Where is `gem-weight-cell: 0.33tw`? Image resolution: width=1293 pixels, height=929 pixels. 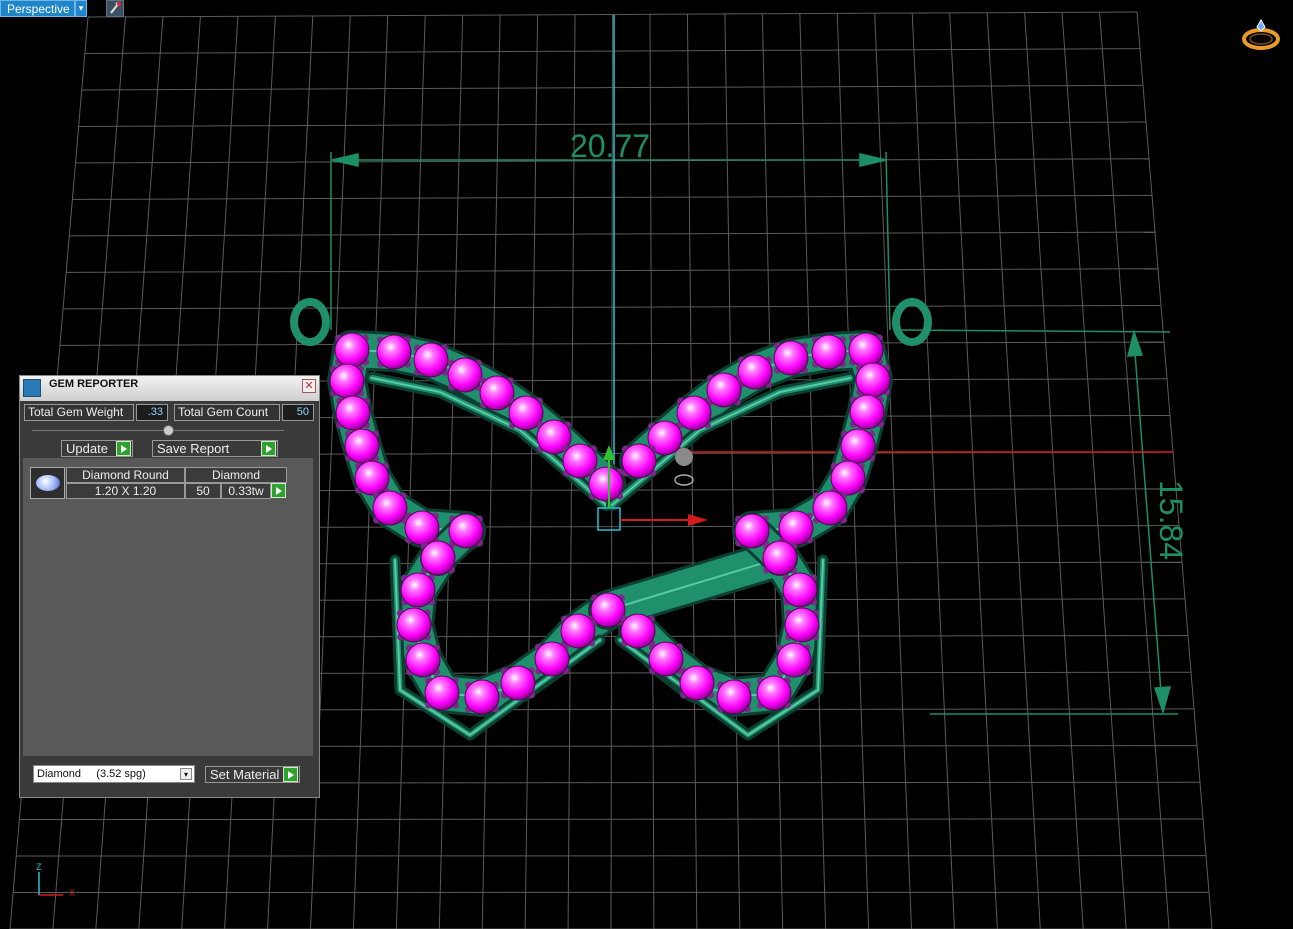 gem-weight-cell: 0.33tw is located at coordinates (246, 491).